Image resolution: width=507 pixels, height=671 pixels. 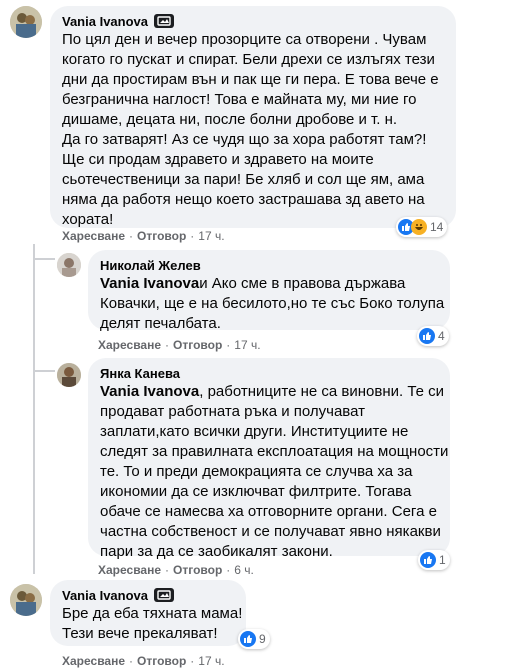 What do you see at coordinates (419, 227) in the screenshot?
I see `haha-reaction-icon` at bounding box center [419, 227].